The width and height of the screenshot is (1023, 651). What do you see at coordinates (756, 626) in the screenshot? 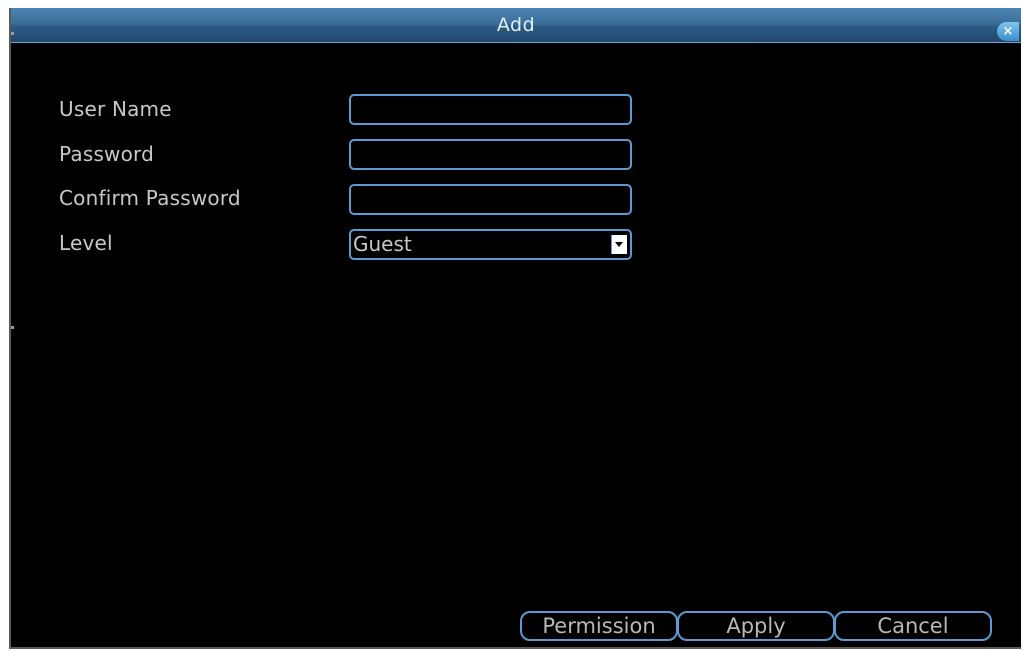
I see `apply-button: Apply` at bounding box center [756, 626].